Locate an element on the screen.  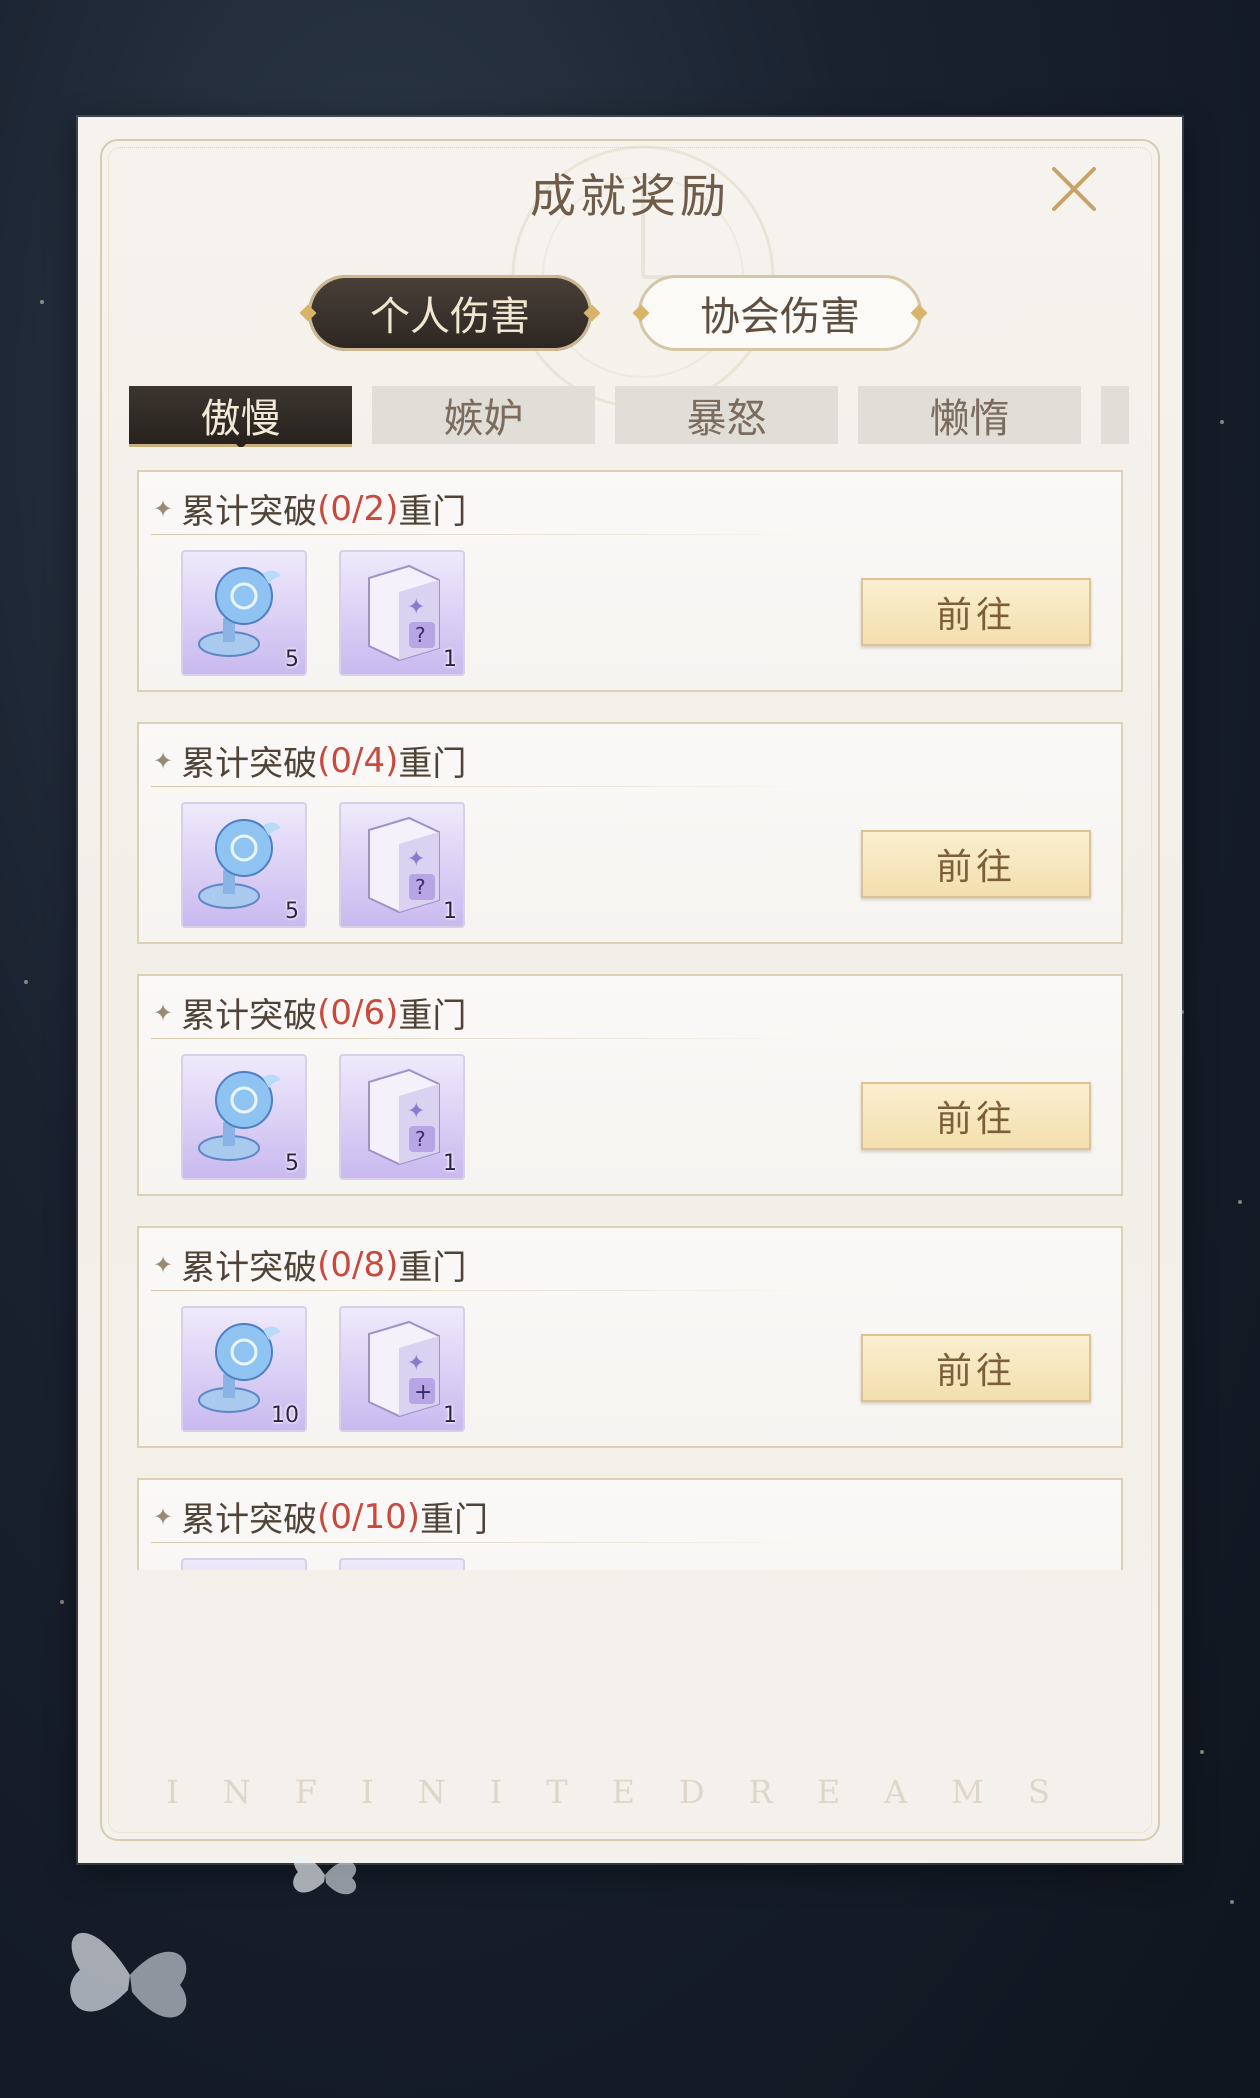
reward-qty: 10 is located at coordinates (285, 1415).